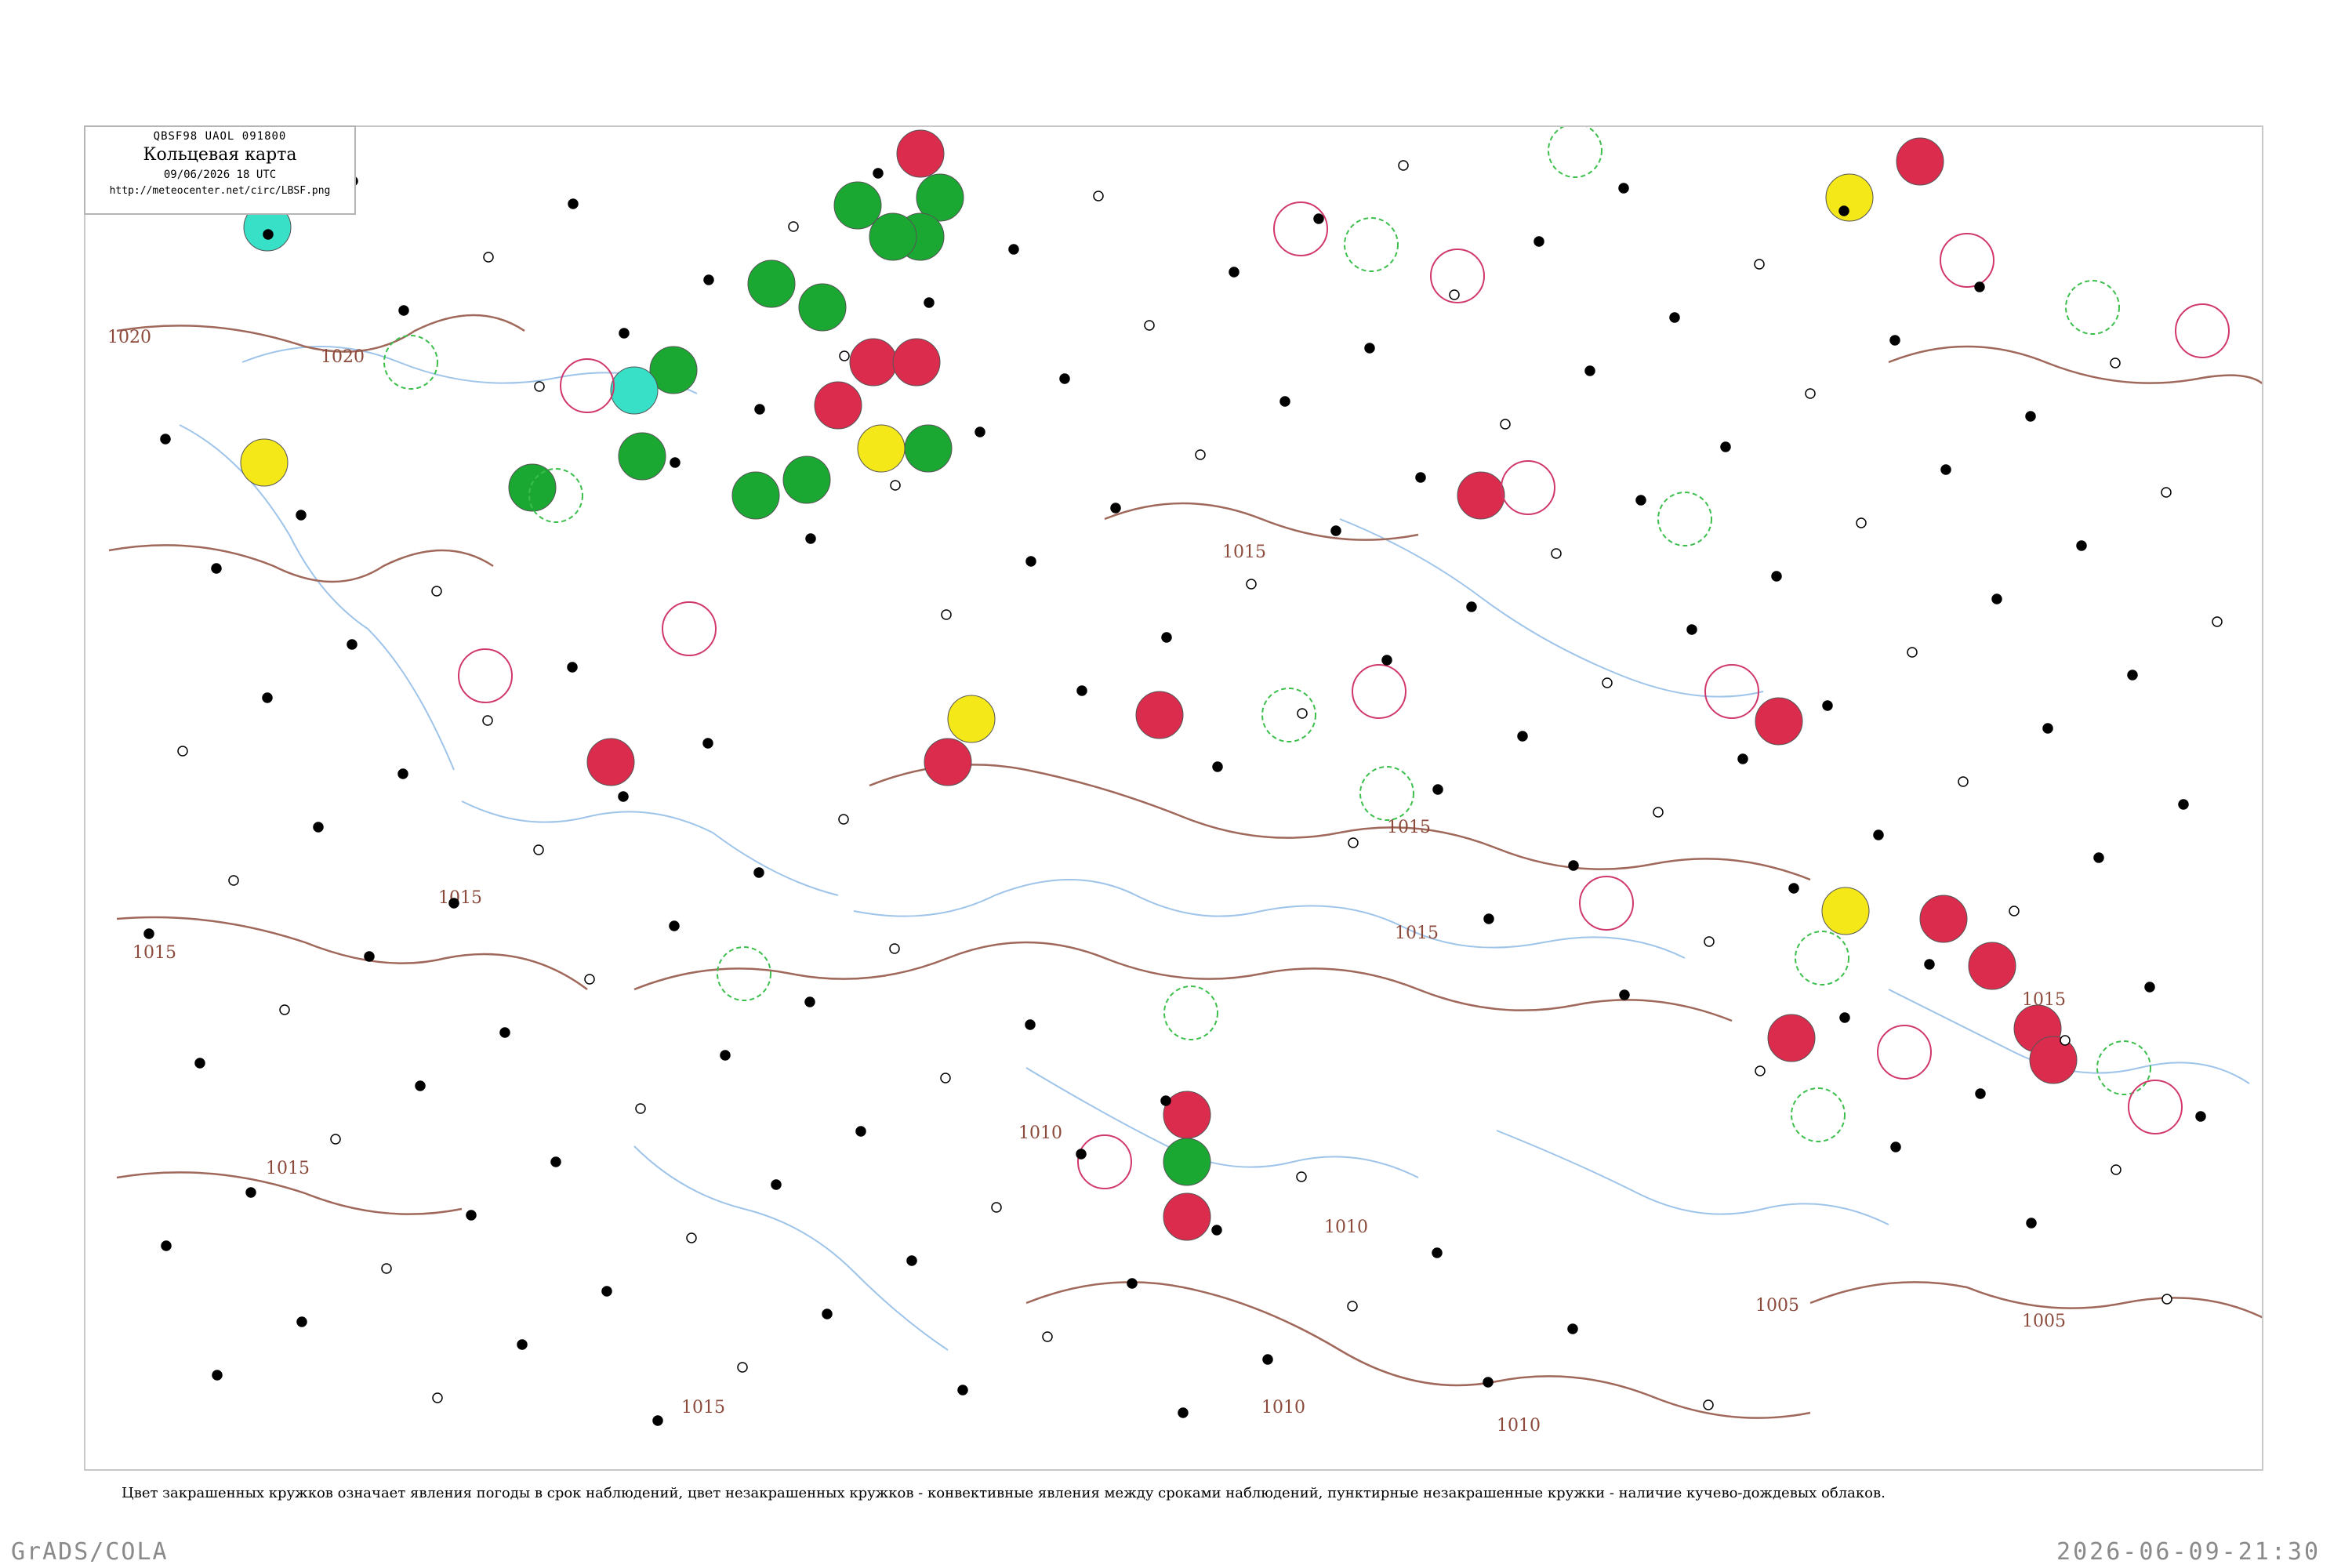  Describe the element at coordinates (2188, 1552) in the screenshot. I see `footer-timestamp: 2026-06-09-21:30` at that location.